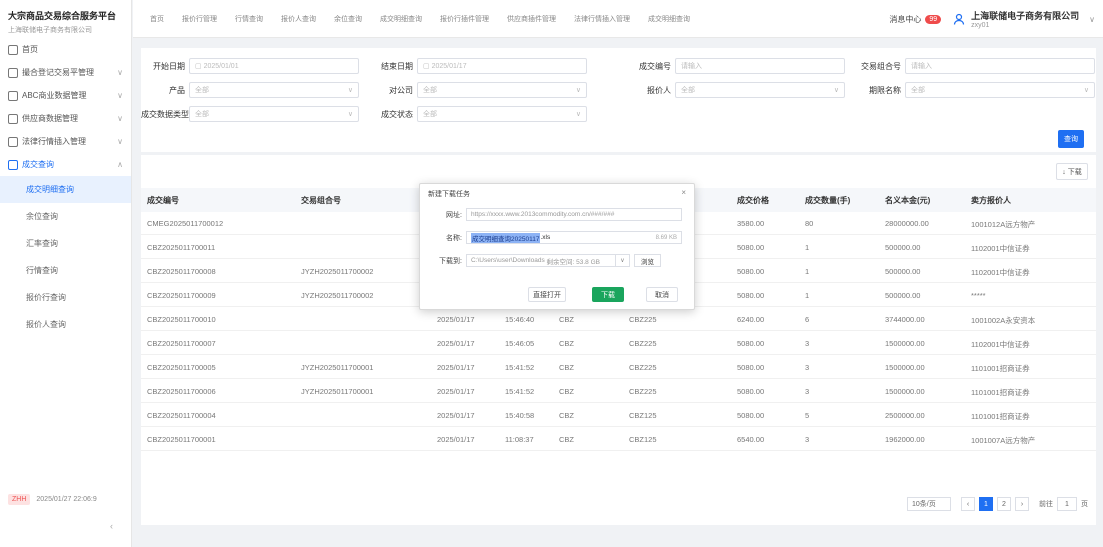 The image size is (1103, 547). Describe the element at coordinates (666, 237) in the screenshot. I see `file-size: 8.69 KB` at that location.